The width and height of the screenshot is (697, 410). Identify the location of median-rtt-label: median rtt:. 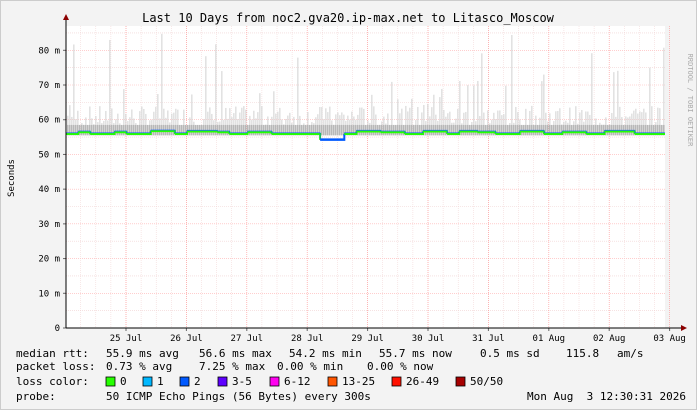
(52, 353).